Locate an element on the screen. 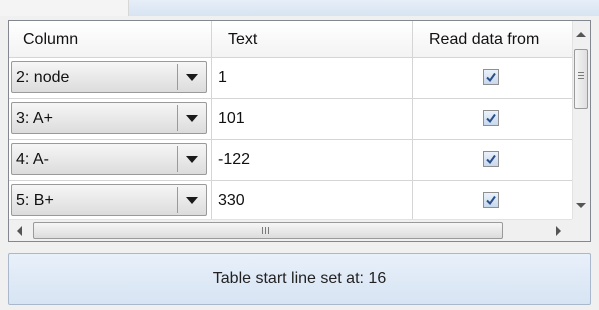 The image size is (599, 310). column-cell: 4: A- is located at coordinates (110, 160).